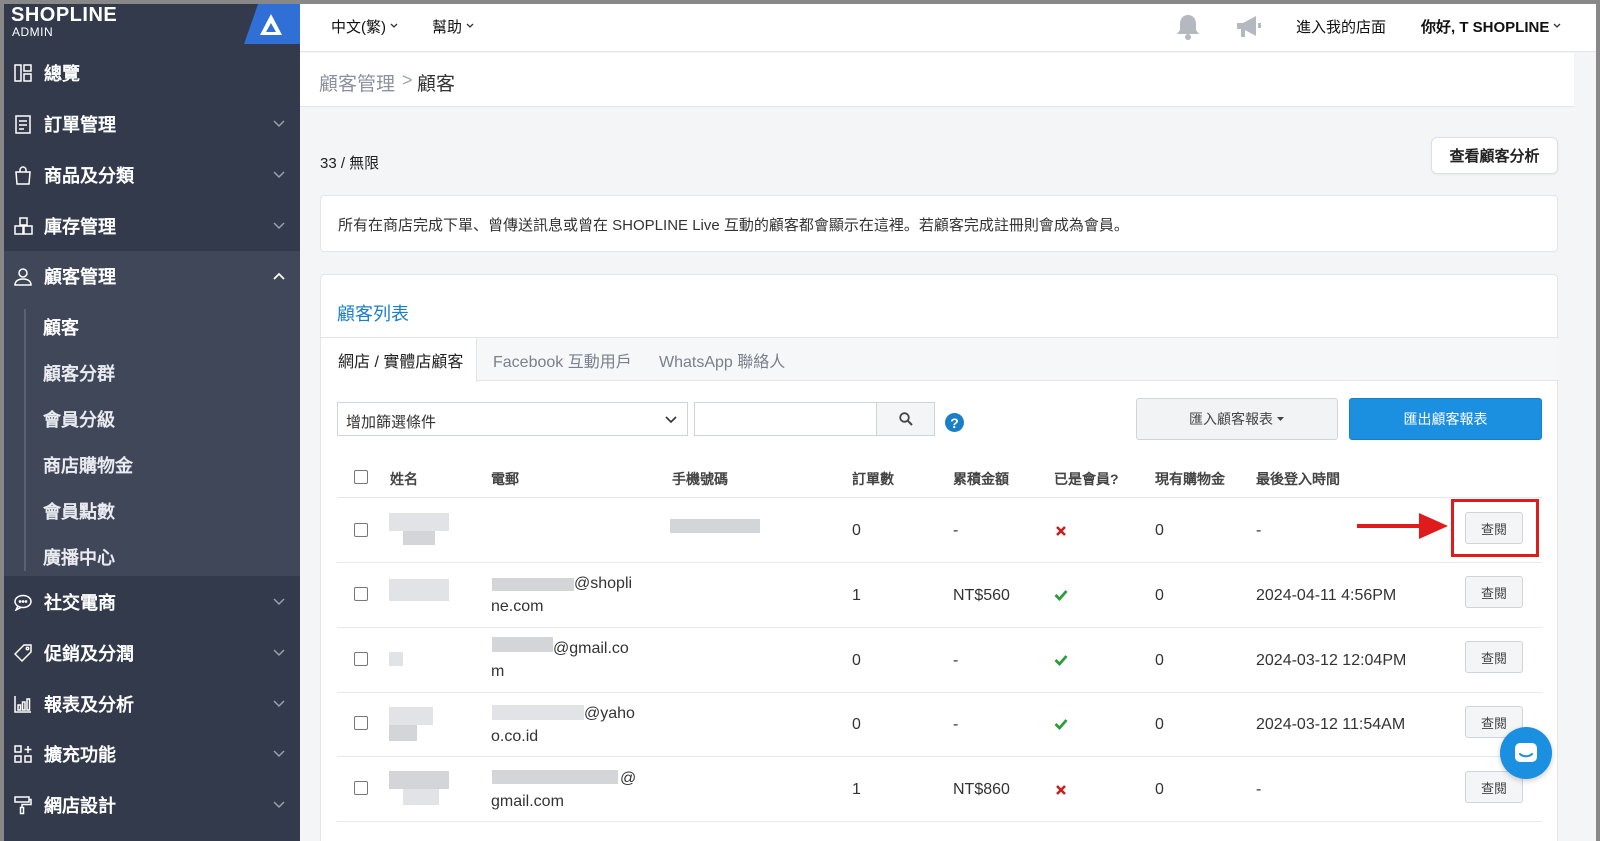 This screenshot has height=841, width=1600. What do you see at coordinates (152, 73) in the screenshot?
I see `sidebar-item-overview: 總覽` at bounding box center [152, 73].